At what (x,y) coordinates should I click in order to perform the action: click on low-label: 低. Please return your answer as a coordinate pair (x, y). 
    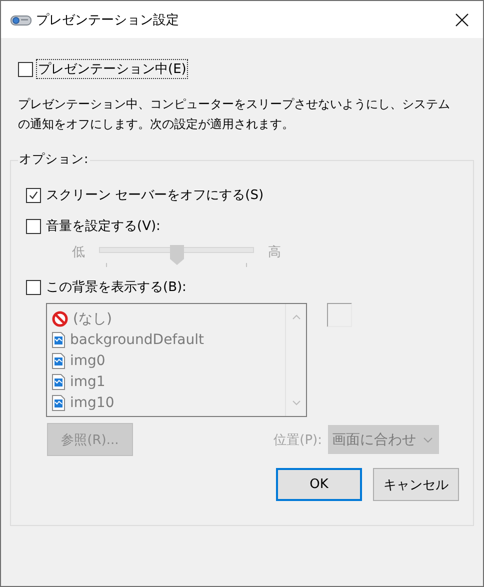
    Looking at the image, I should click on (78, 252).